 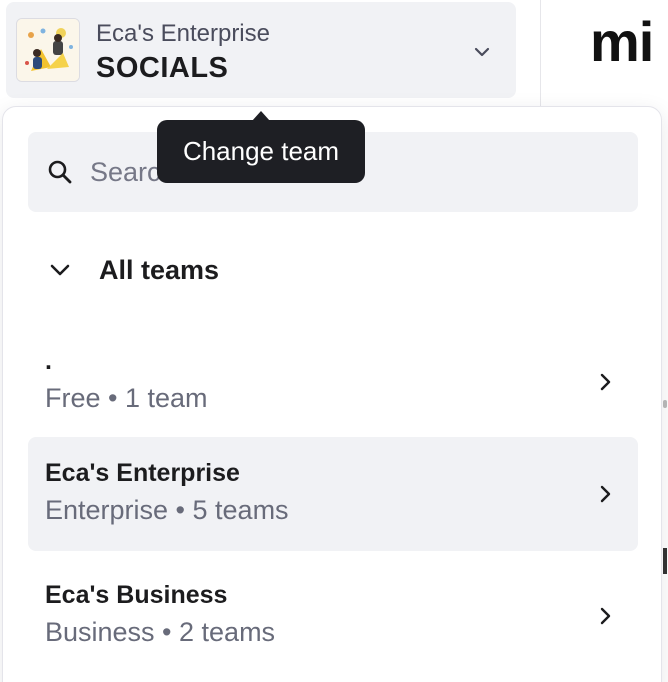 I want to click on org-plan-meta: Business • 2 teams, so click(x=160, y=632).